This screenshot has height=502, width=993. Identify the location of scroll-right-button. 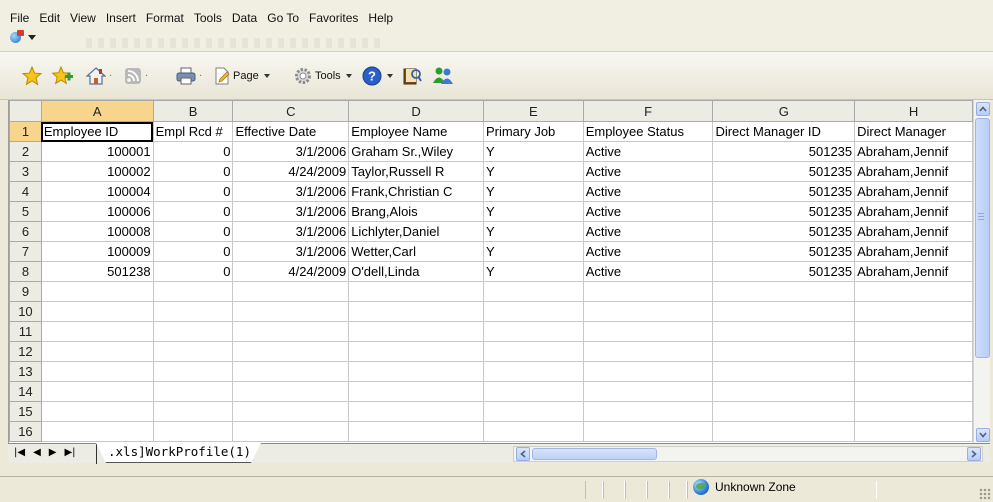
(973, 454).